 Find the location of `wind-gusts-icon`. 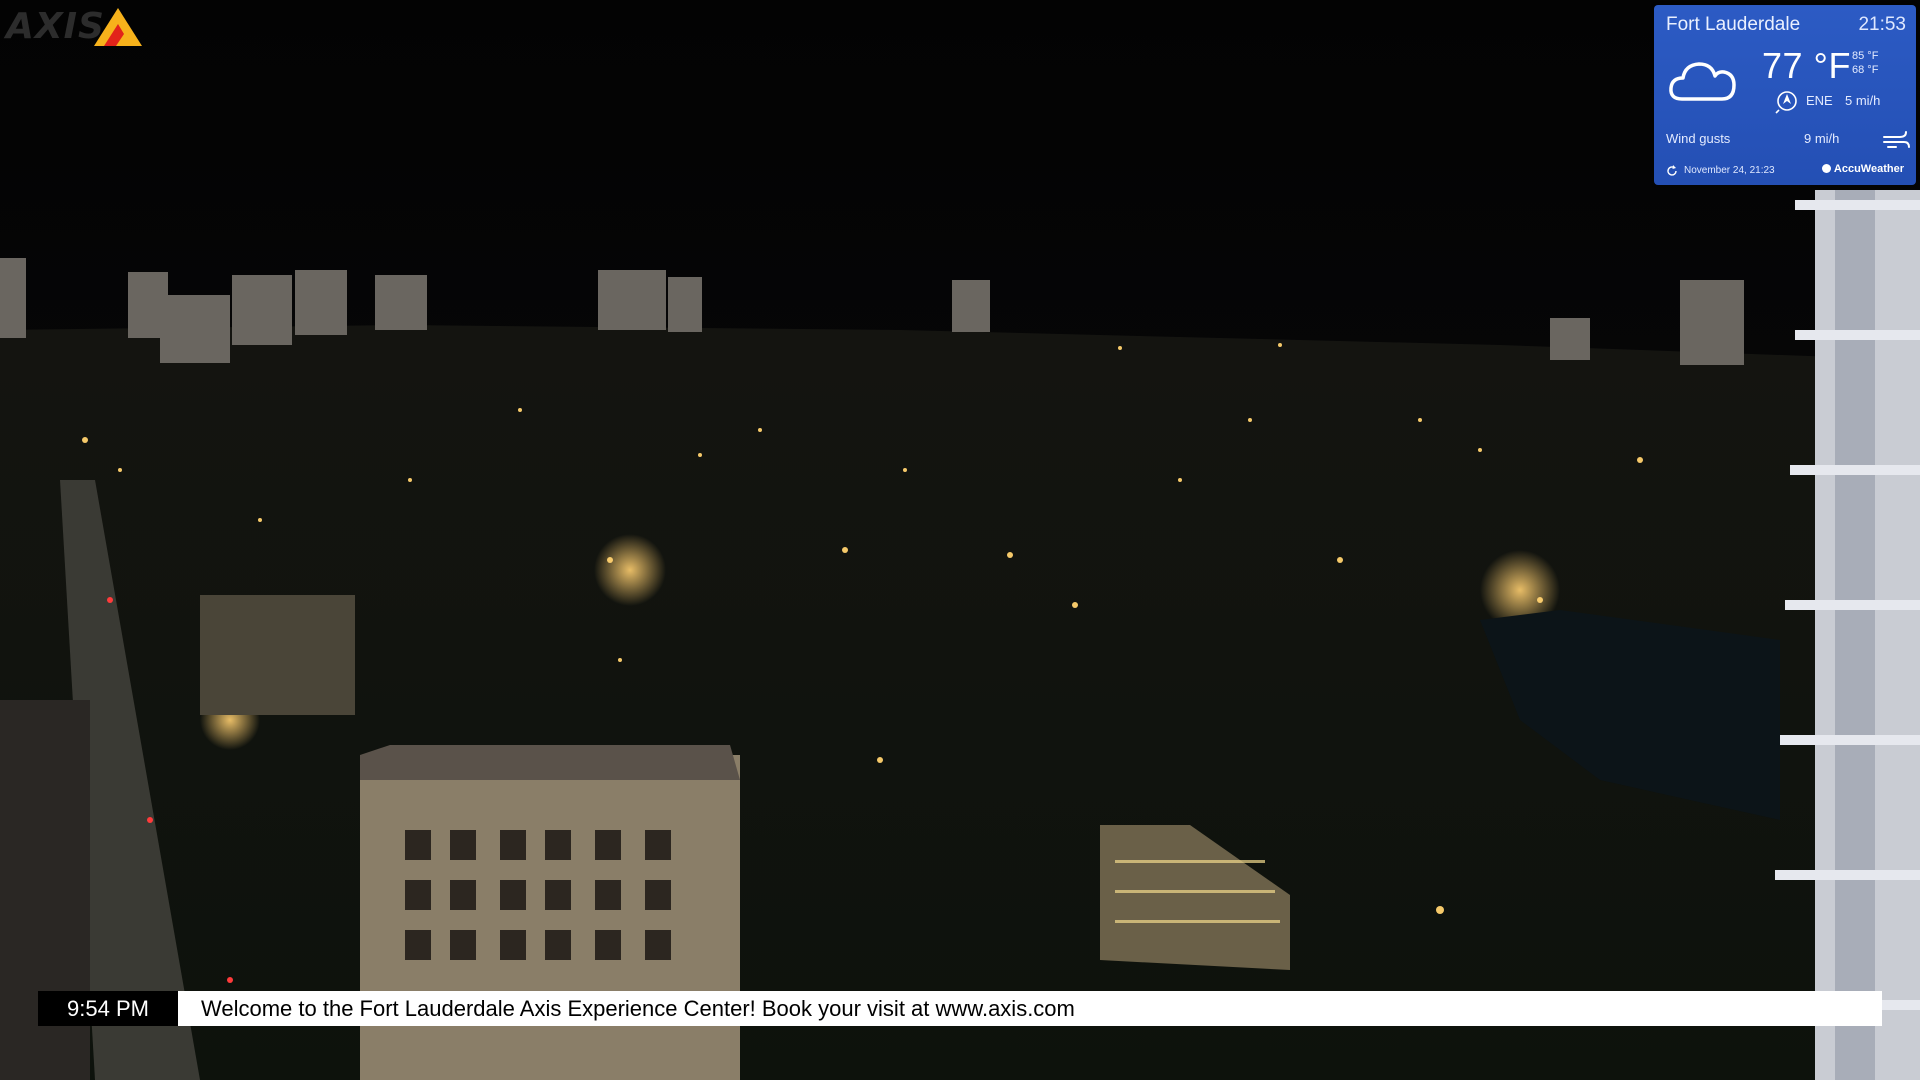

wind-gusts-icon is located at coordinates (1896, 139).